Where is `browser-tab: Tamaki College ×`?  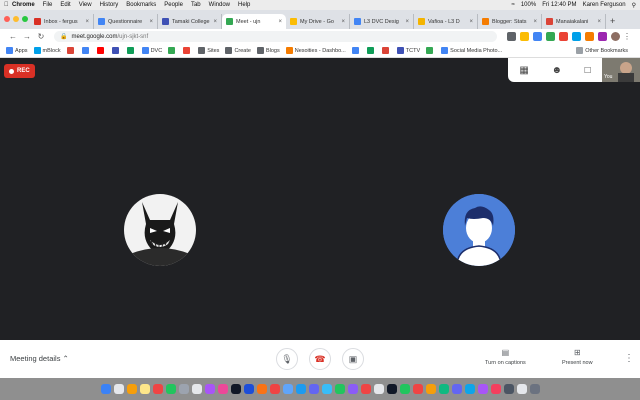
browser-tab: Tamaki College × is located at coordinates (190, 21).